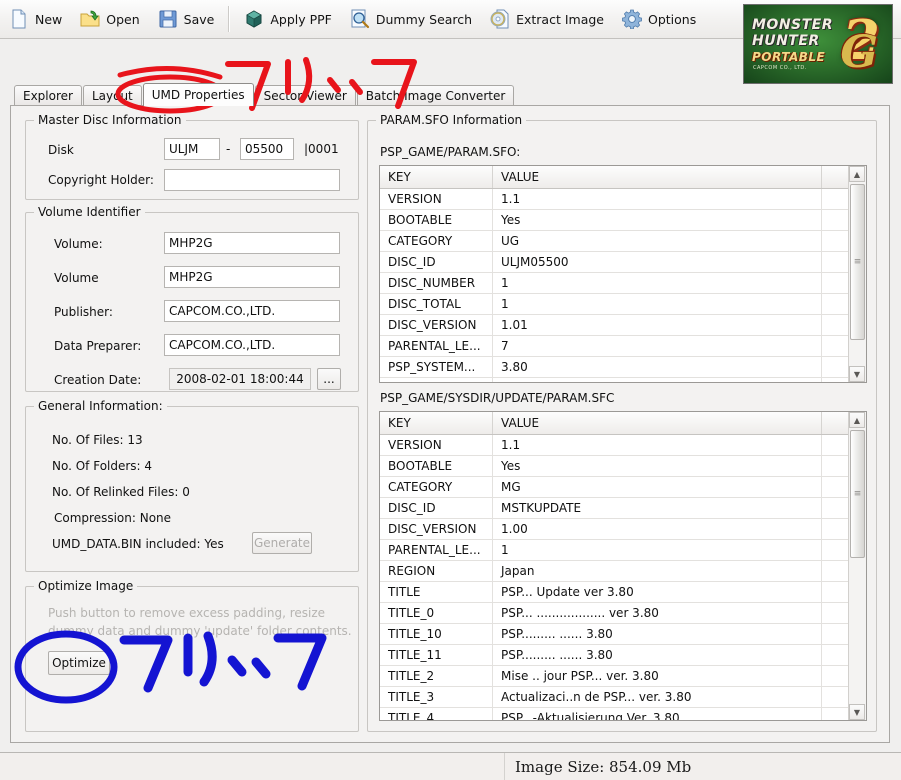 The height and width of the screenshot is (780, 901). I want to click on toolbar-button-options: Options, so click(659, 19).